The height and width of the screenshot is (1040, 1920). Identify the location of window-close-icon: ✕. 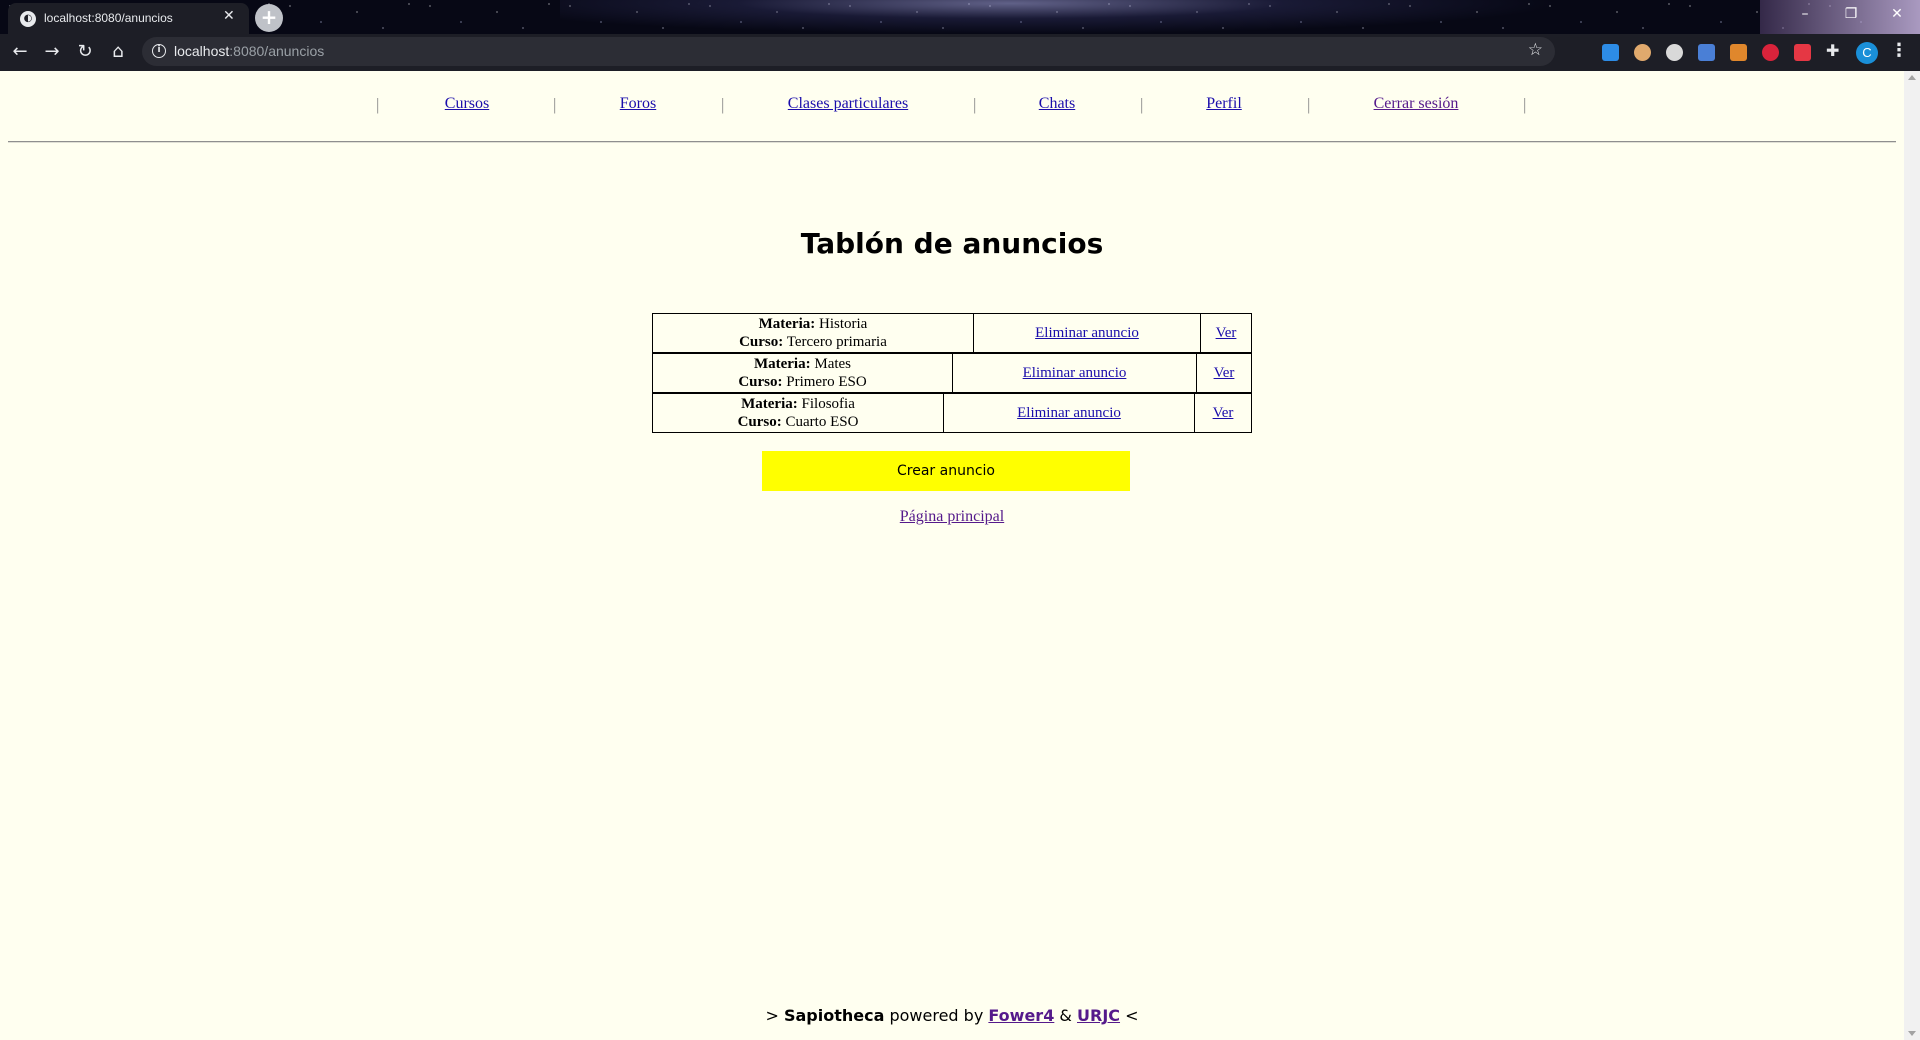
(1897, 15).